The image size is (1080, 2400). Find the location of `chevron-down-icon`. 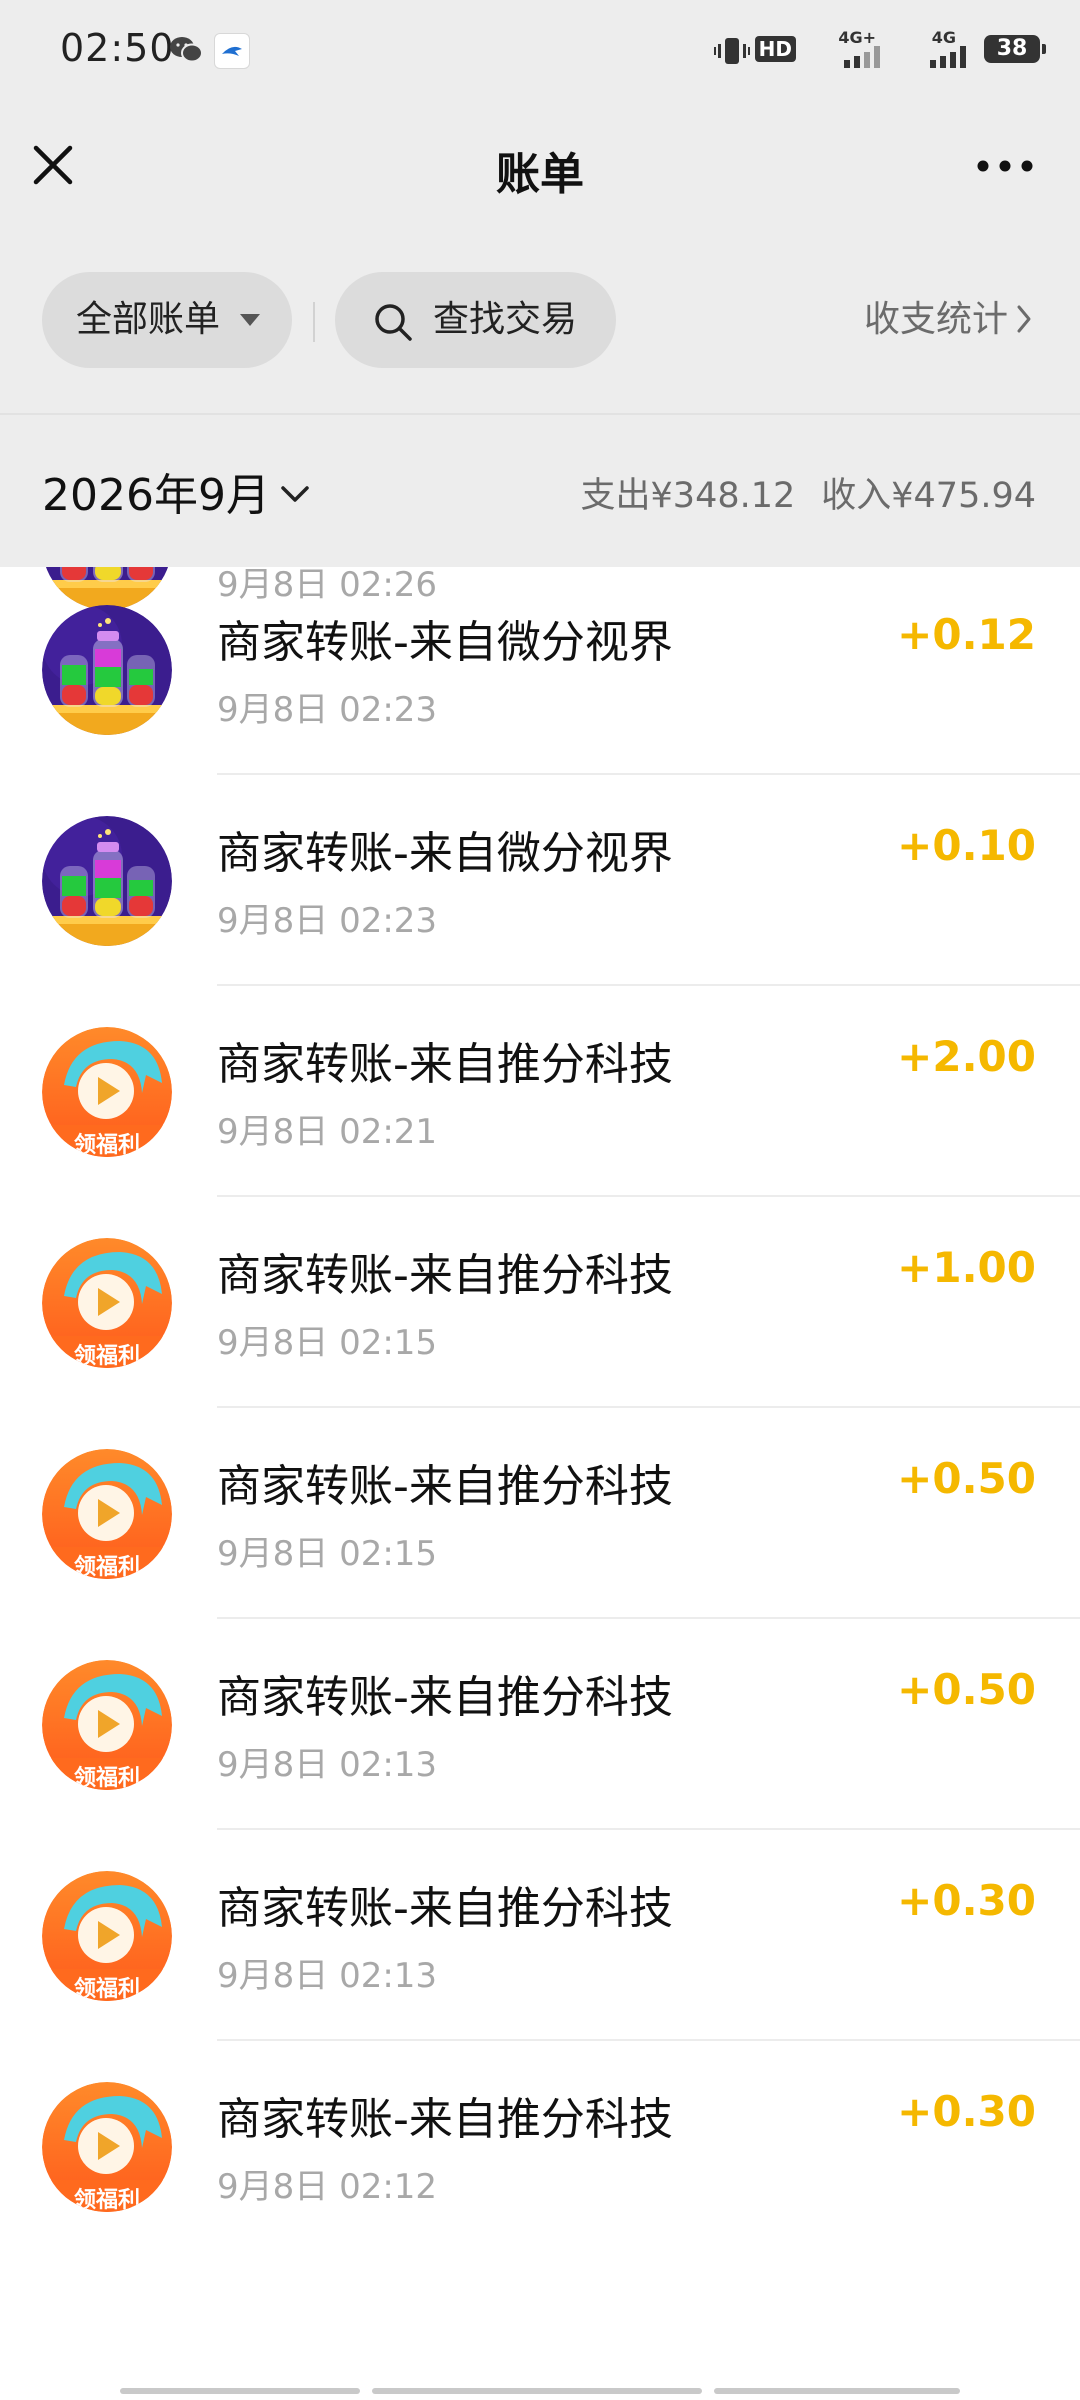

chevron-down-icon is located at coordinates (295, 494).